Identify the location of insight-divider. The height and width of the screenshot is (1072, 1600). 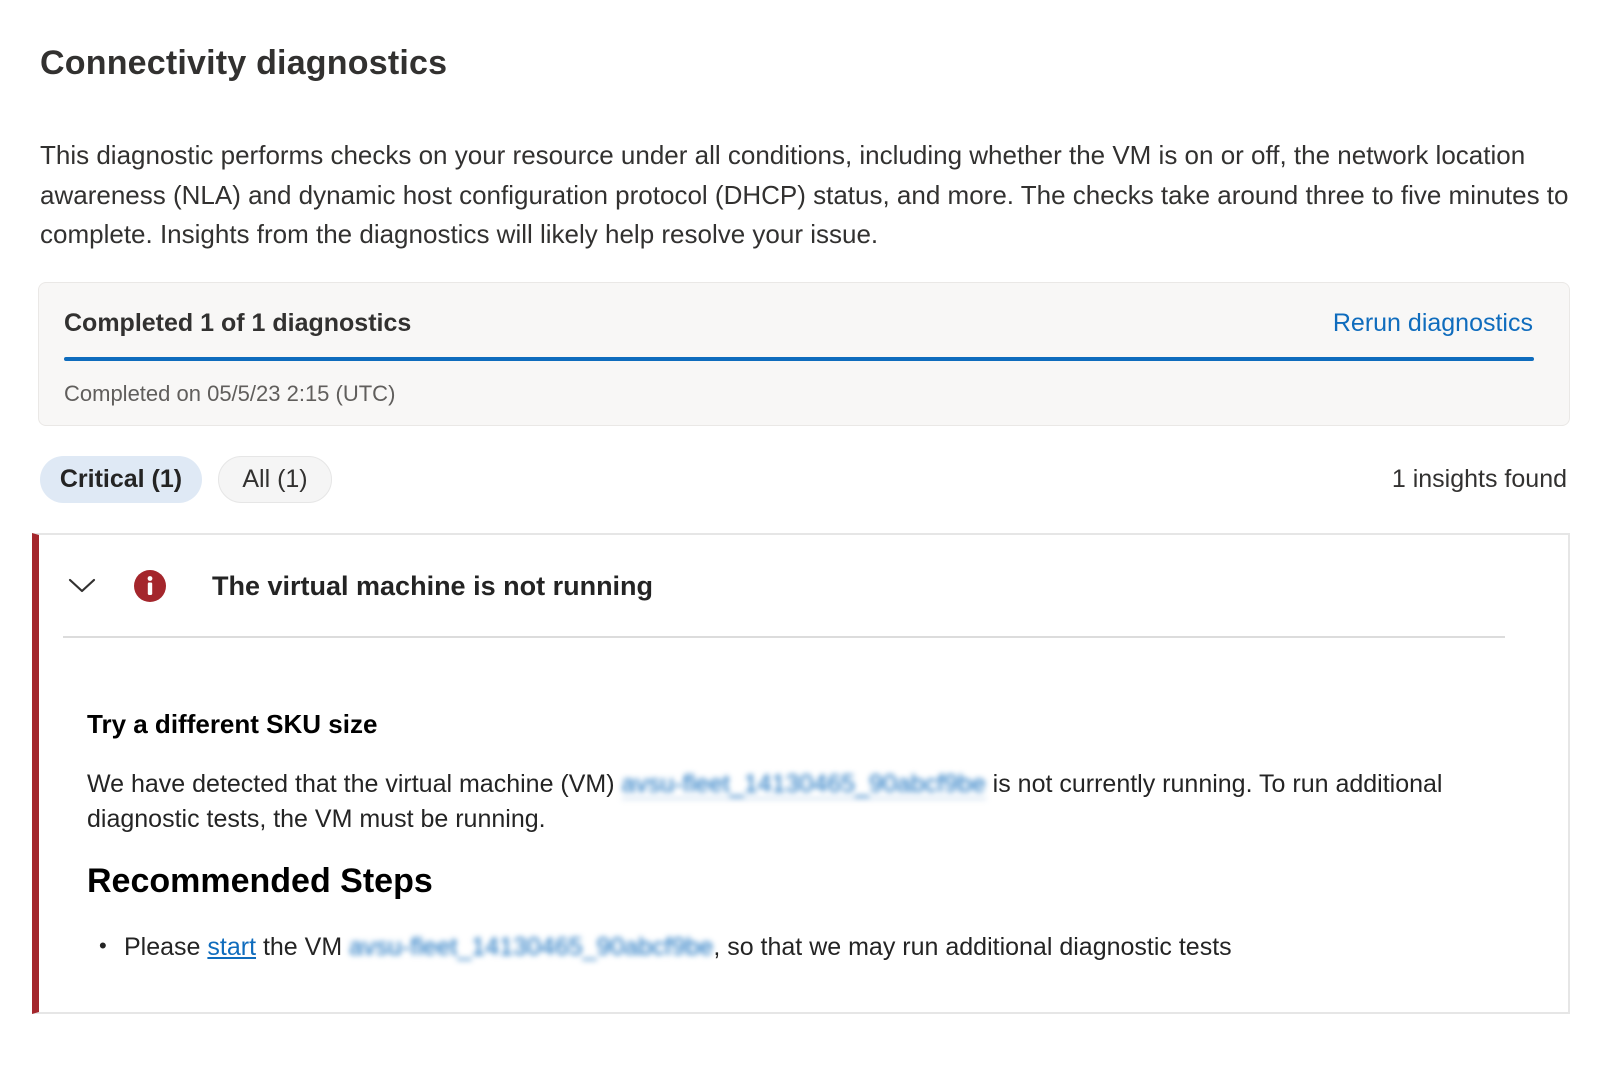
(784, 637).